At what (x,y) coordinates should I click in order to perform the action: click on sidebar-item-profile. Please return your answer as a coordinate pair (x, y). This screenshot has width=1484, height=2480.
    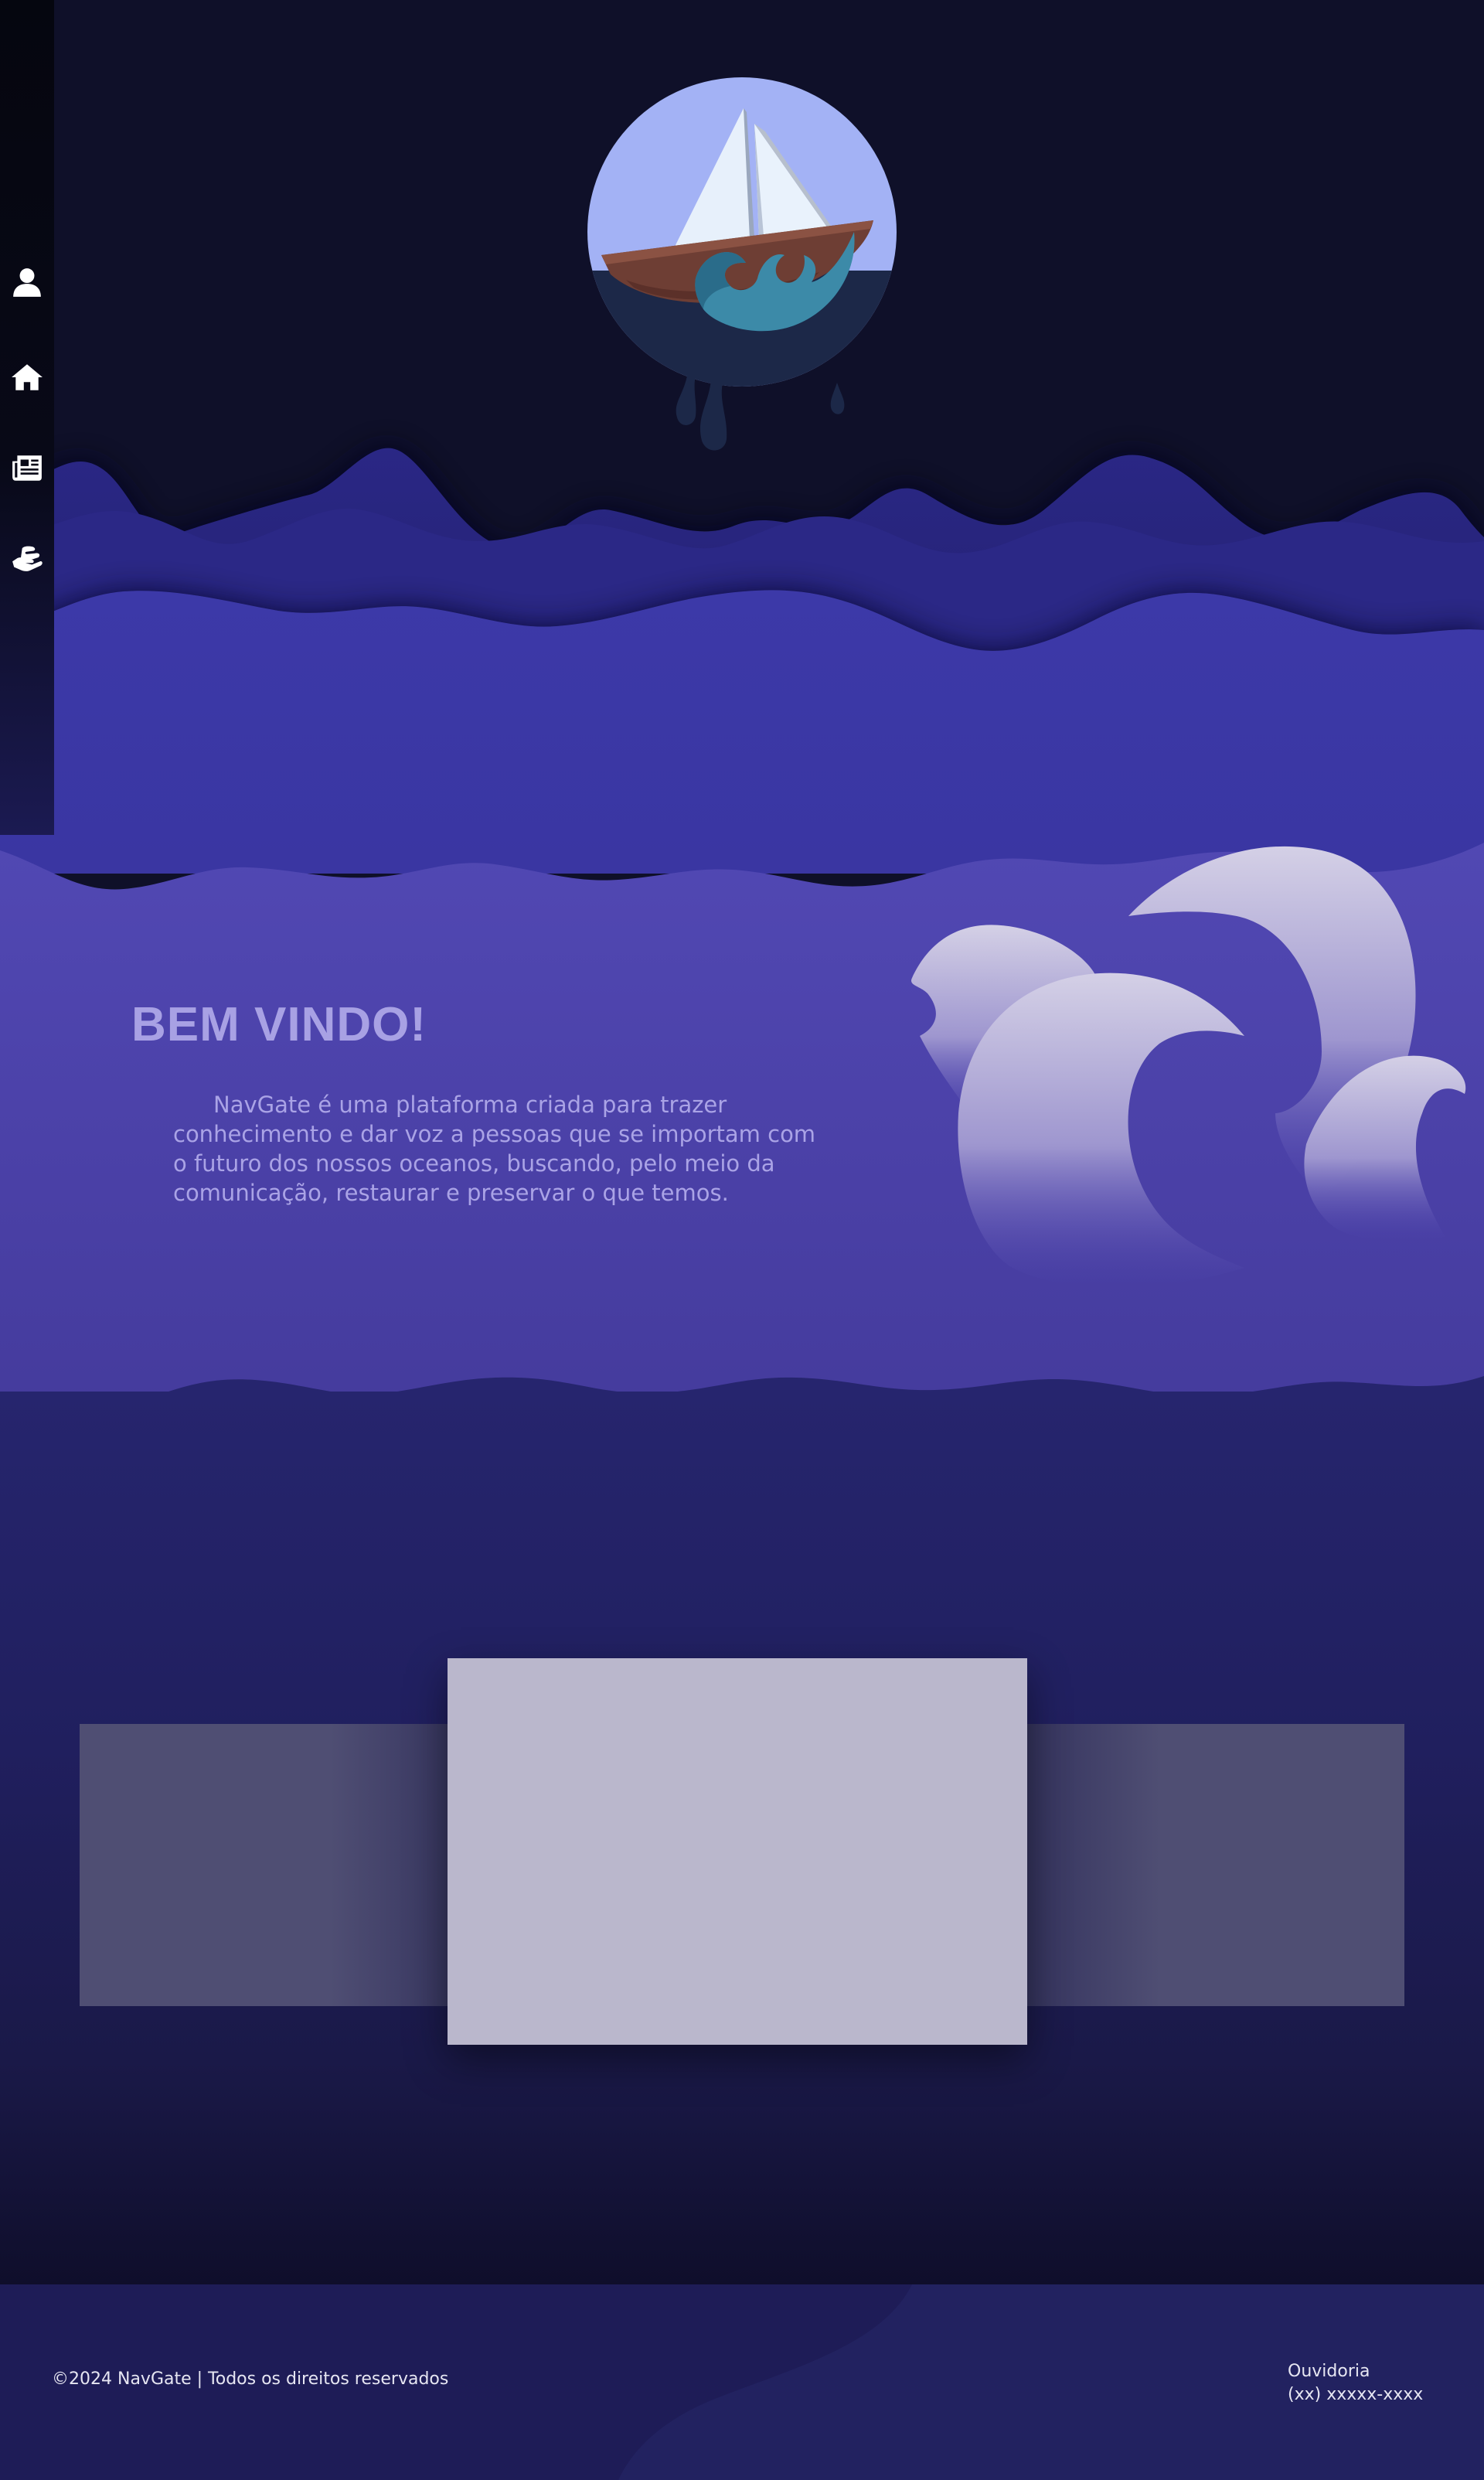
    Looking at the image, I should click on (27, 282).